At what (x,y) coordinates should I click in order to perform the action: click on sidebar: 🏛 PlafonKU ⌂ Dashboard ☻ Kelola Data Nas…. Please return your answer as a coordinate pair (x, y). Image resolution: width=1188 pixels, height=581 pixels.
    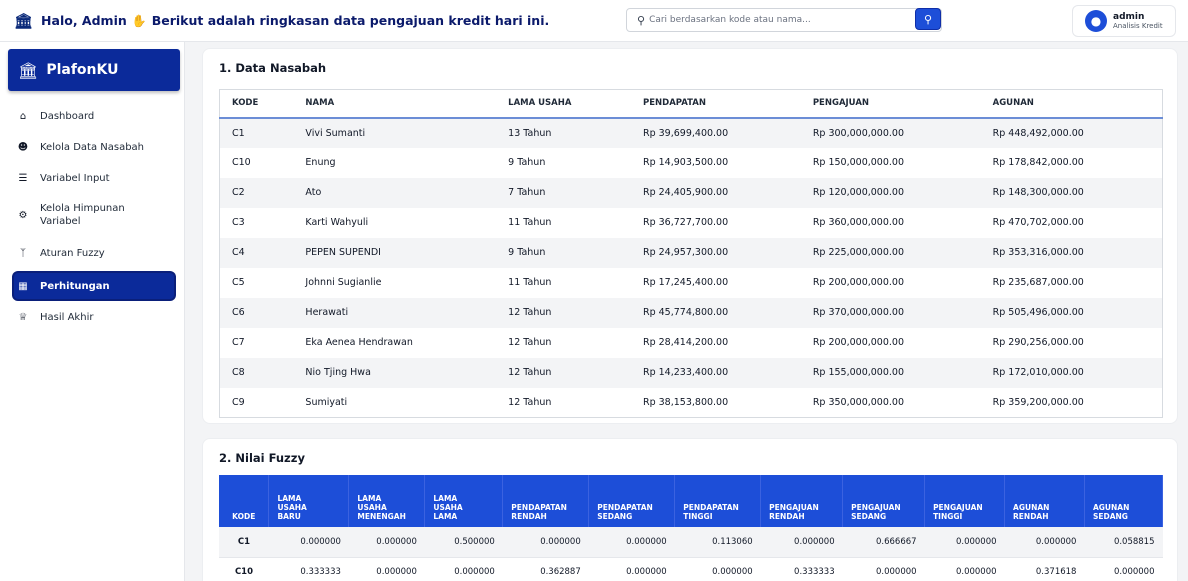
    Looking at the image, I should click on (92, 311).